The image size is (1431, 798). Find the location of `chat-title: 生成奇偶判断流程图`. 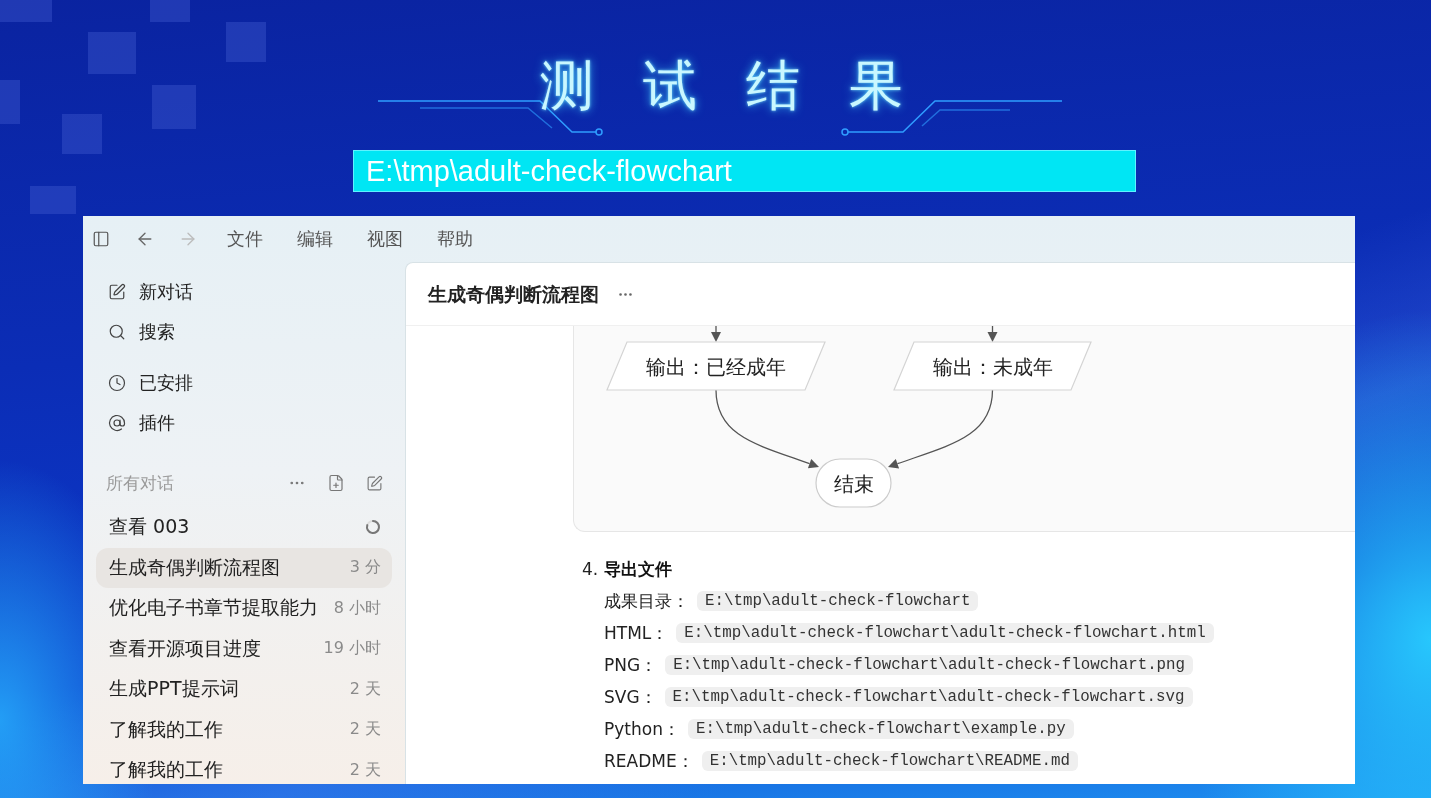

chat-title: 生成奇偶判断流程图 is located at coordinates (513, 294).